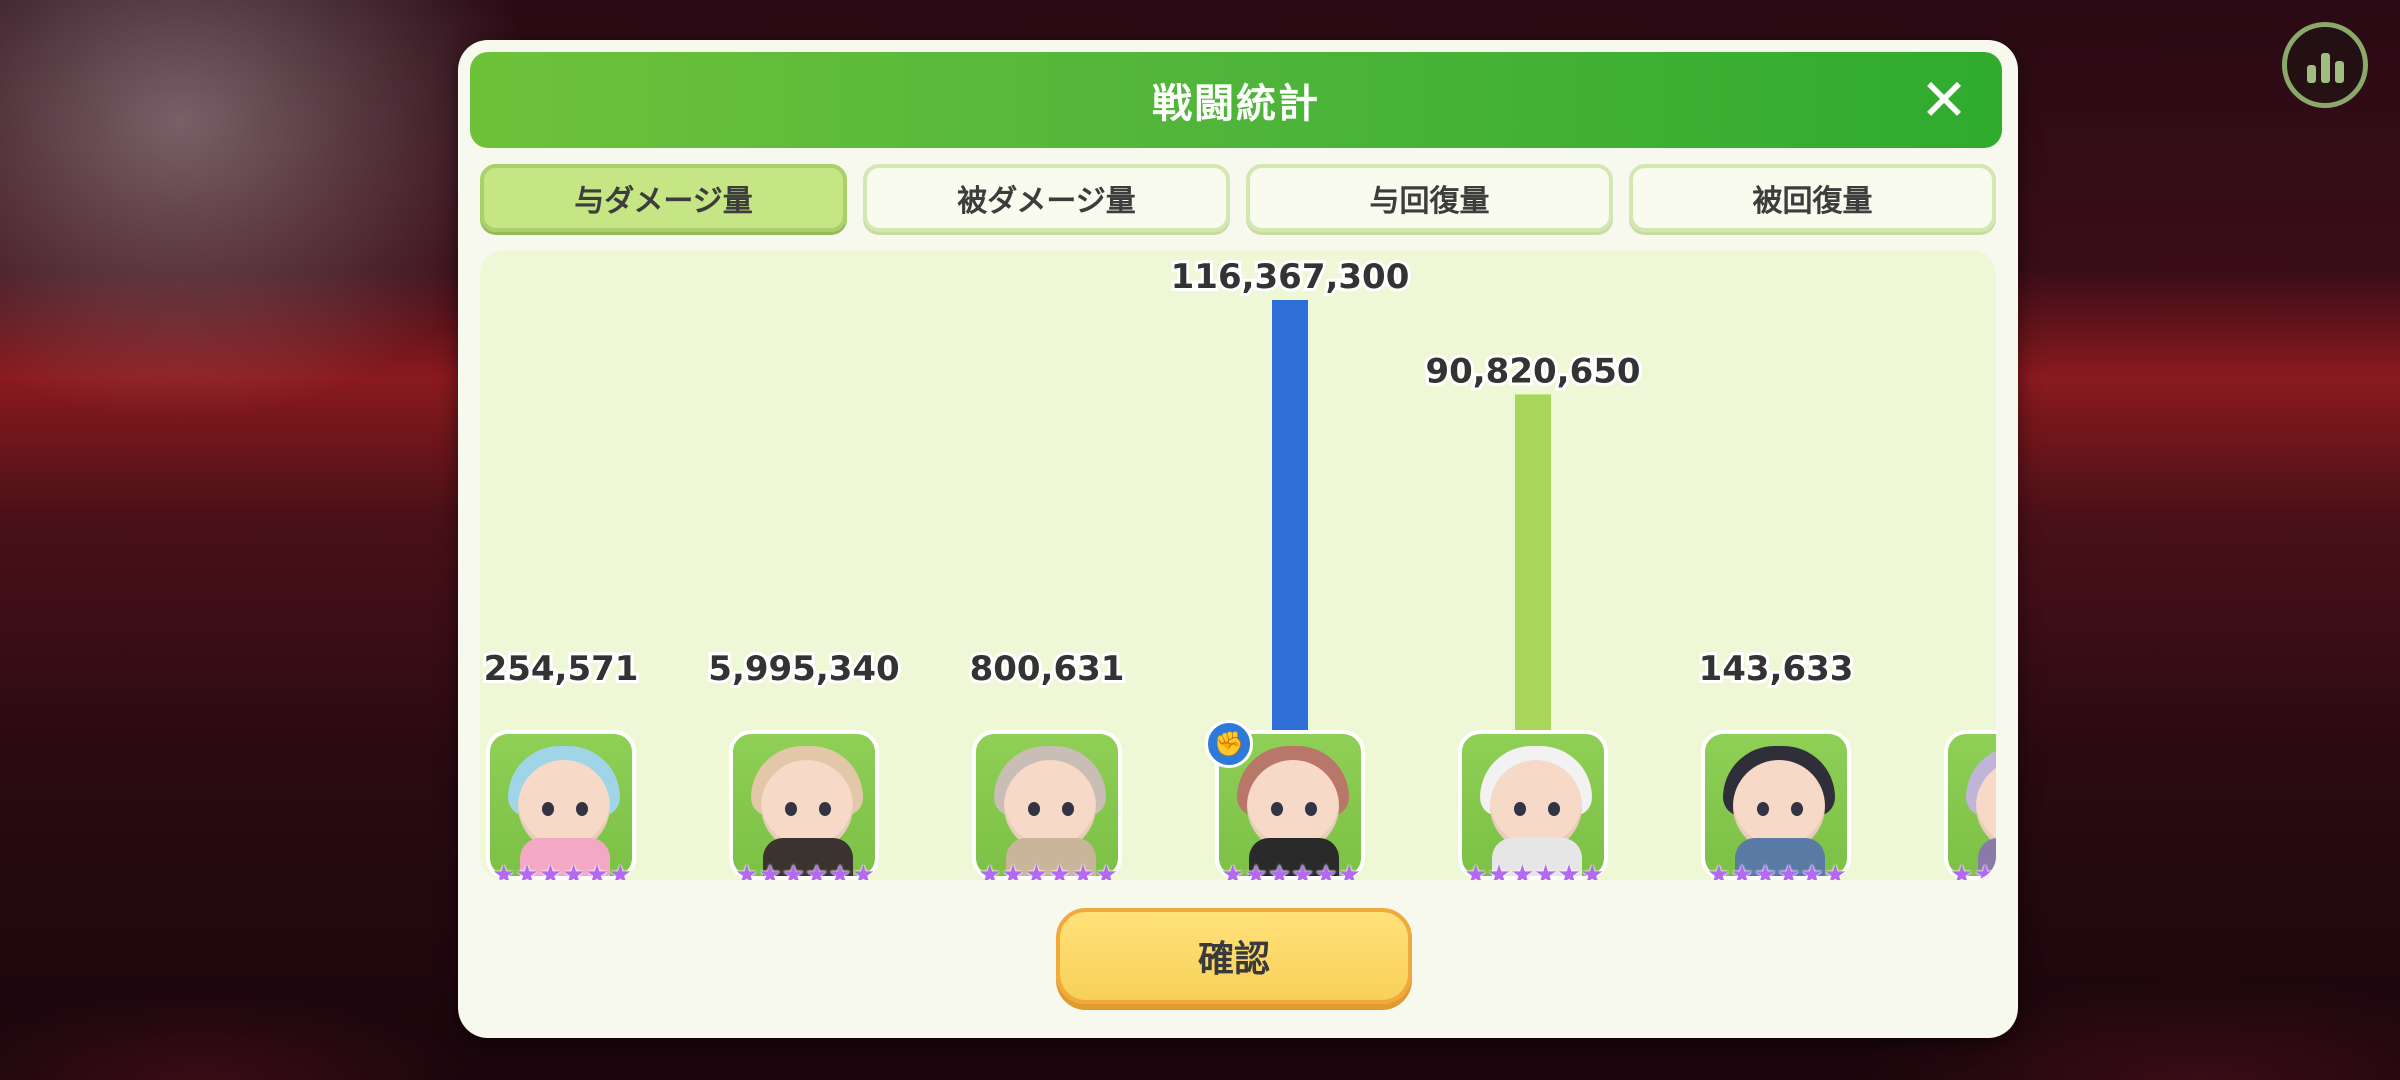 Image resolution: width=2400 pixels, height=1080 pixels. What do you see at coordinates (1429, 198) in the screenshot?
I see `tab-healing-done: 与回復量` at bounding box center [1429, 198].